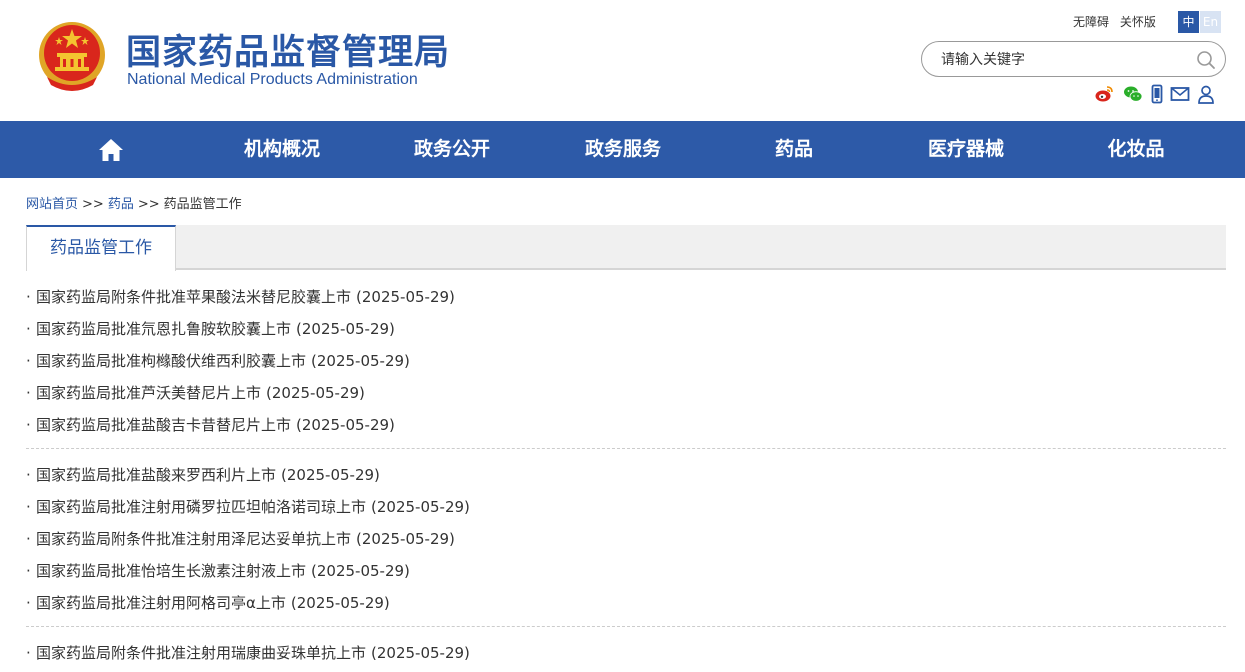 The height and width of the screenshot is (672, 1245). What do you see at coordinates (288, 49) in the screenshot?
I see `site-title-cn: 国家药品监督管理局` at bounding box center [288, 49].